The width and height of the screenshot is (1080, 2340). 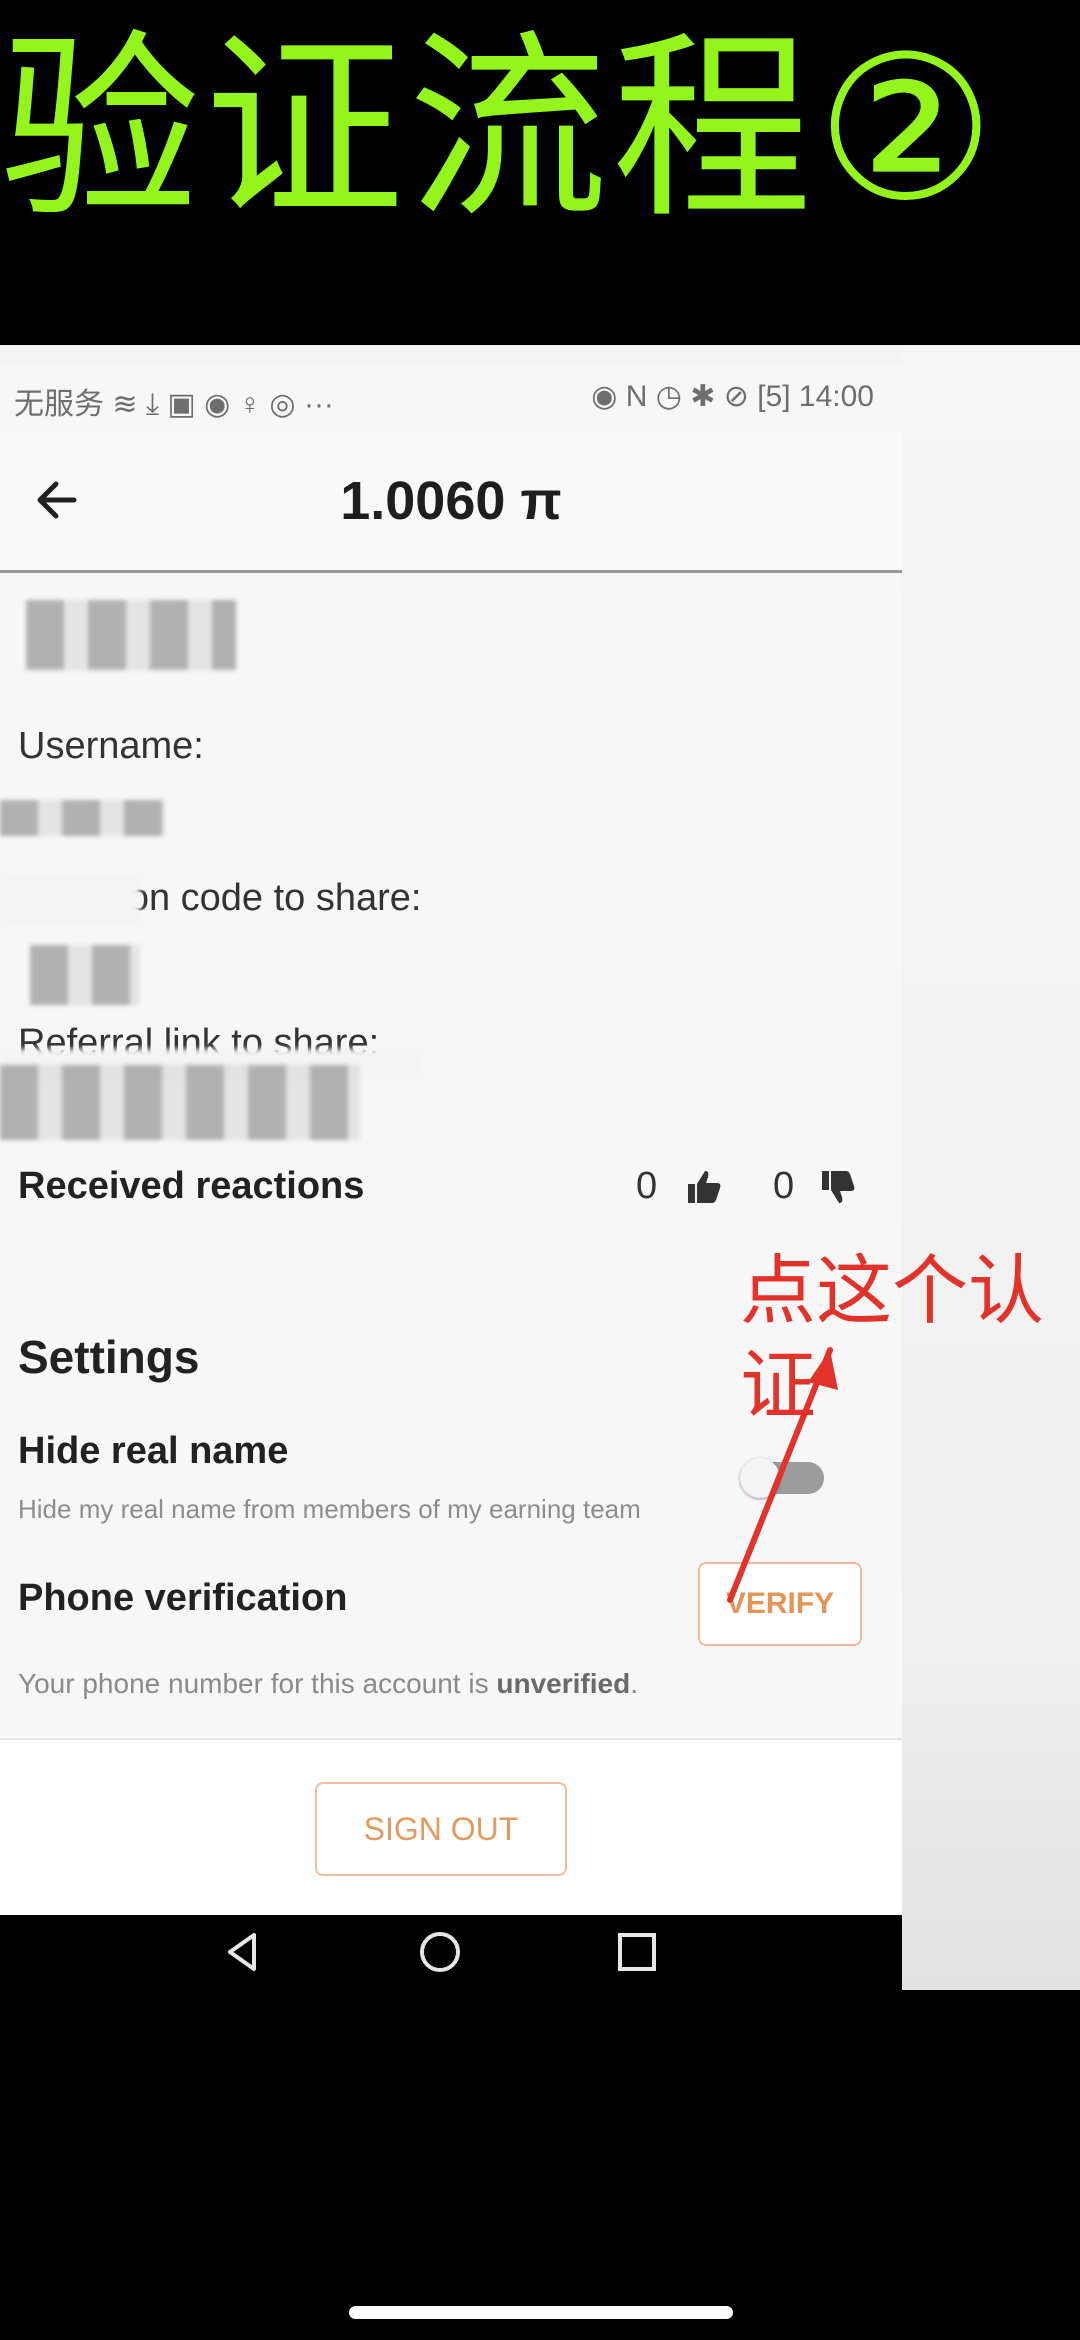 What do you see at coordinates (70, 900) in the screenshot?
I see `invitation-label-mask` at bounding box center [70, 900].